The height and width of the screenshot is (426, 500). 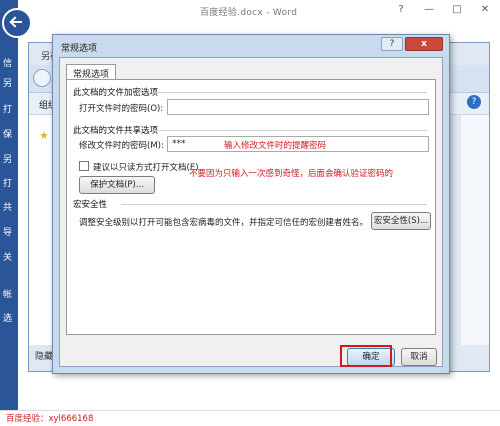 What do you see at coordinates (121, 146) in the screenshot?
I see `modify-password-label: 修改文件时的密码(M):` at bounding box center [121, 146].